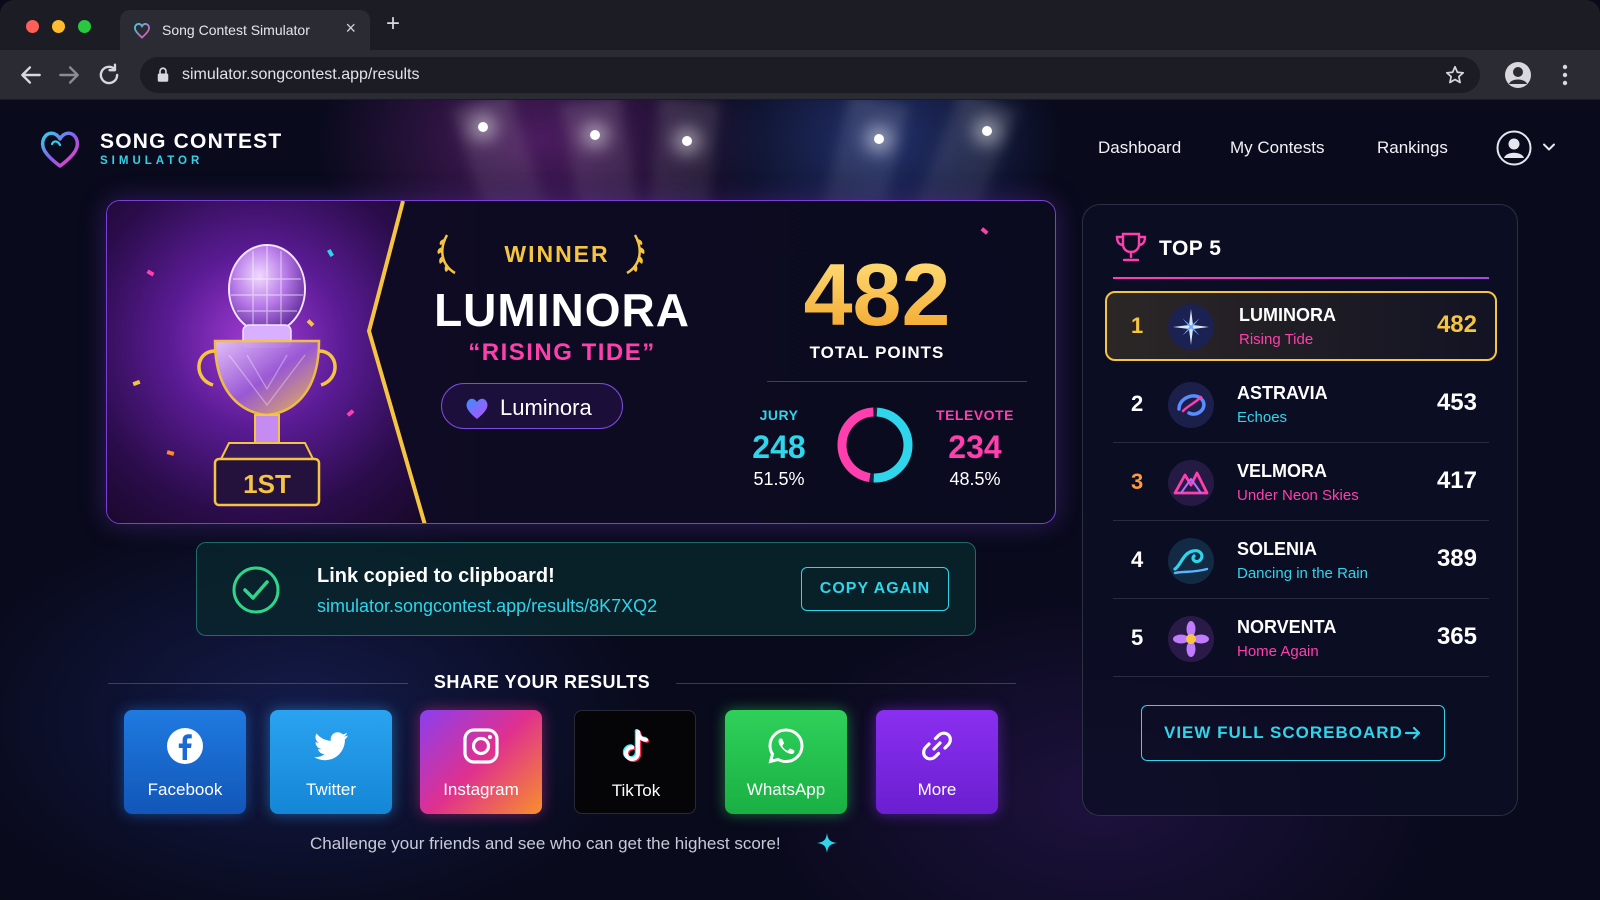 Image resolution: width=1600 pixels, height=900 pixels. I want to click on winner-label: WINNER, so click(557, 254).